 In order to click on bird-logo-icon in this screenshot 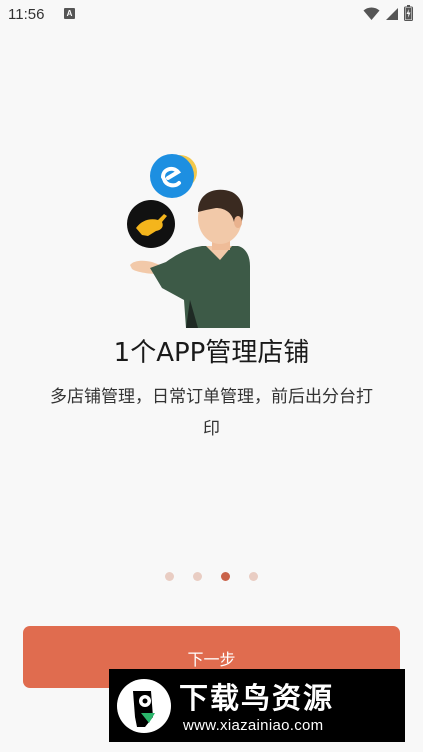, I will do `click(144, 706)`.